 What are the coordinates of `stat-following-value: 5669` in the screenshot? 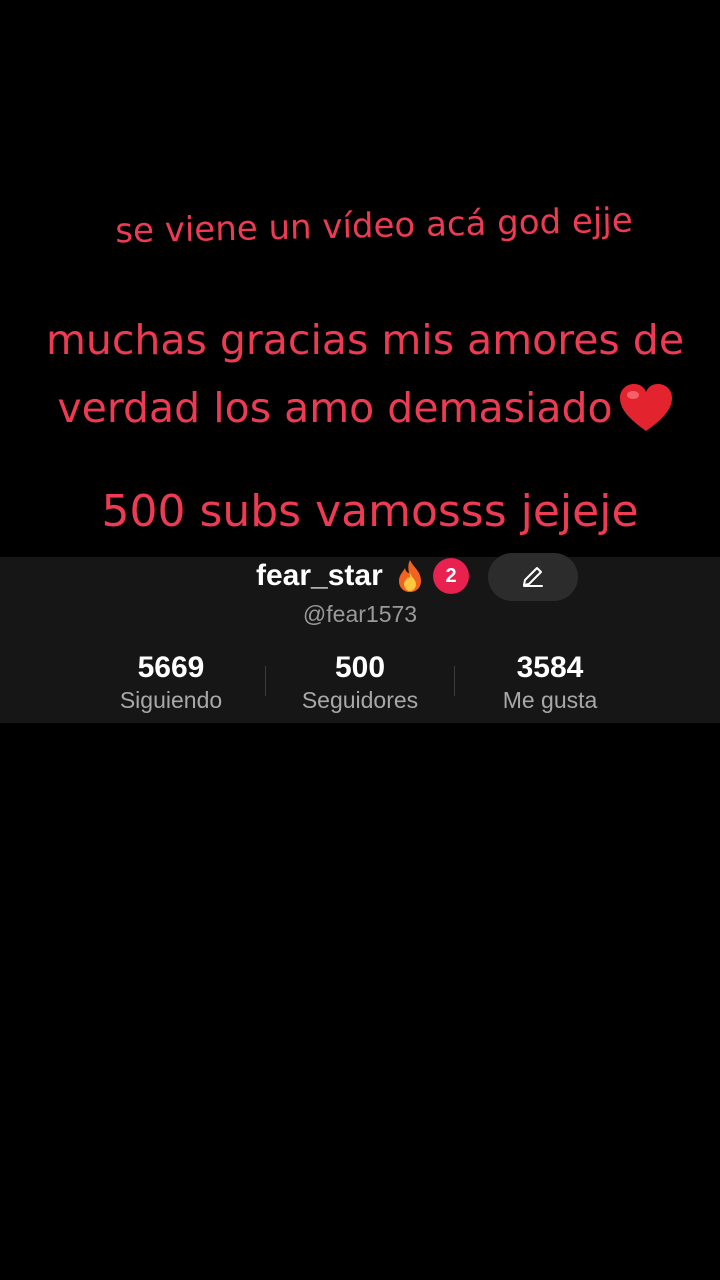 It's located at (171, 667).